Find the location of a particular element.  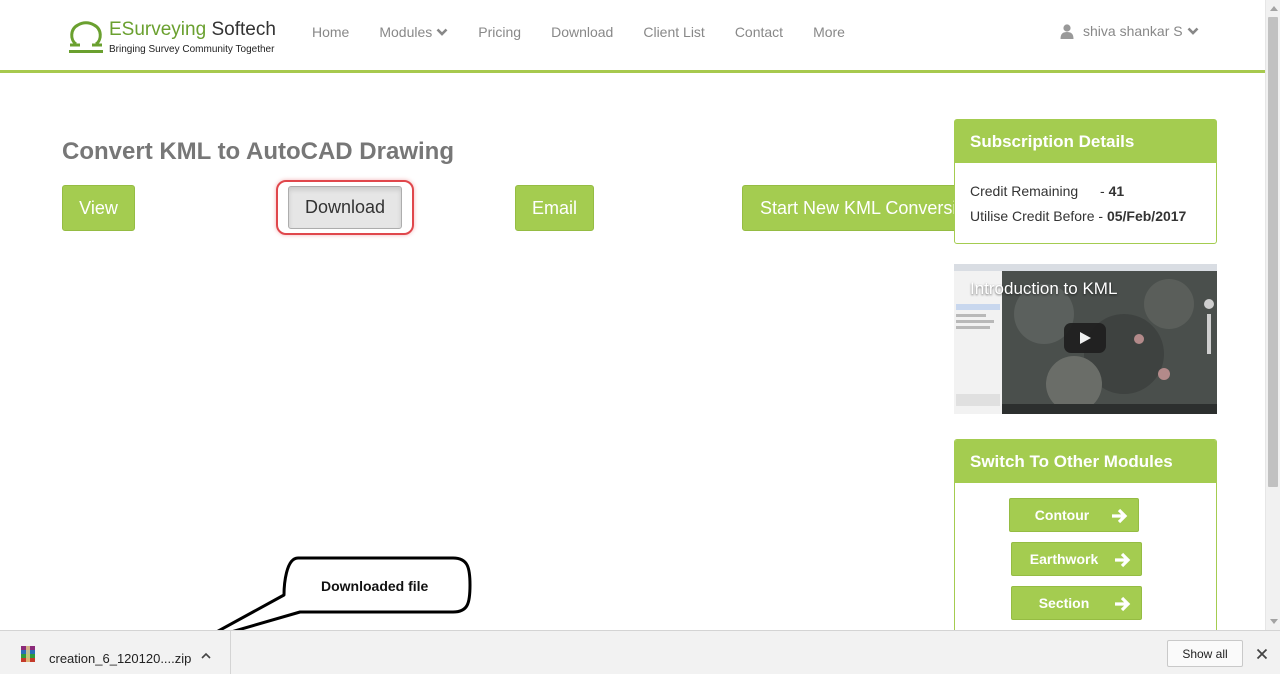

credit-remaining-row: Credit Remaining - 41 is located at coordinates (1047, 190).